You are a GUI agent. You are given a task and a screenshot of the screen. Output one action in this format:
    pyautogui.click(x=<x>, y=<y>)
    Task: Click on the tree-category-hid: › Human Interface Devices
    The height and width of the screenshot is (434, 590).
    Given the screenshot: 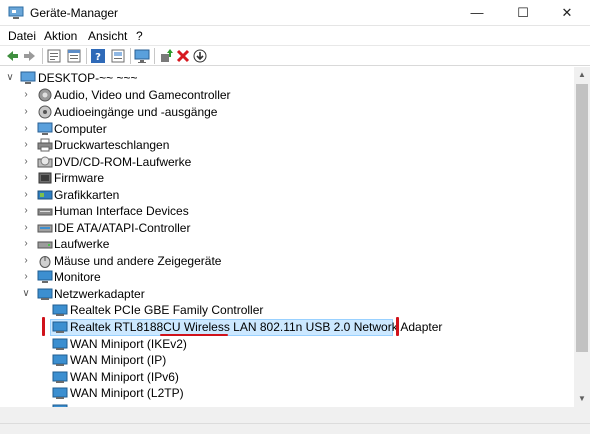 What is the action you would take?
    pyautogui.click(x=287, y=211)
    